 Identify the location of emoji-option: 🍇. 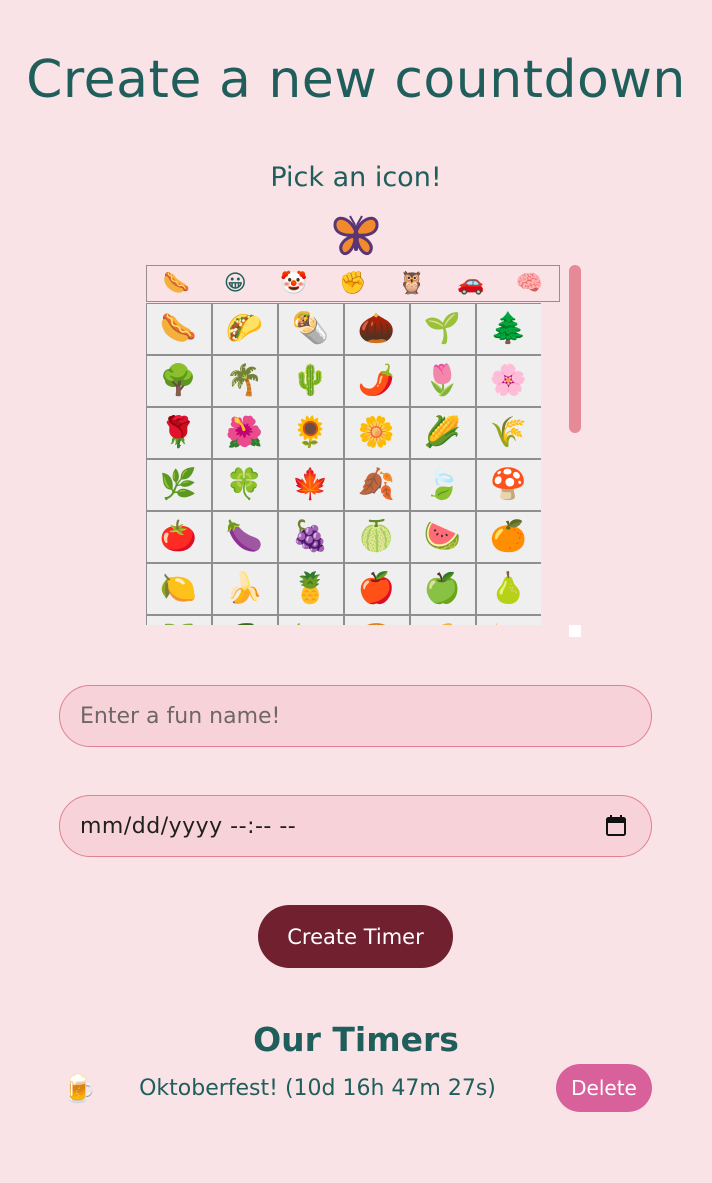
(310, 536).